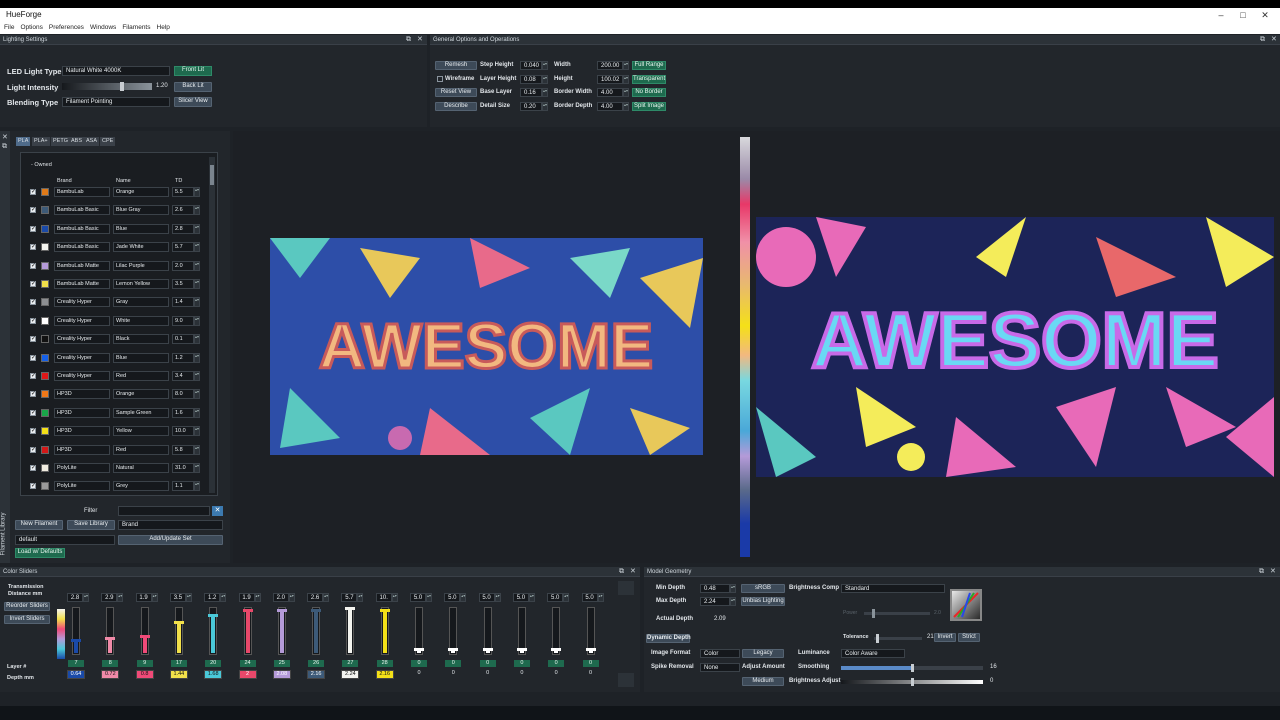 The height and width of the screenshot is (720, 1280). Describe the element at coordinates (183, 302) in the screenshot. I see `filament-td: 1.4` at that location.